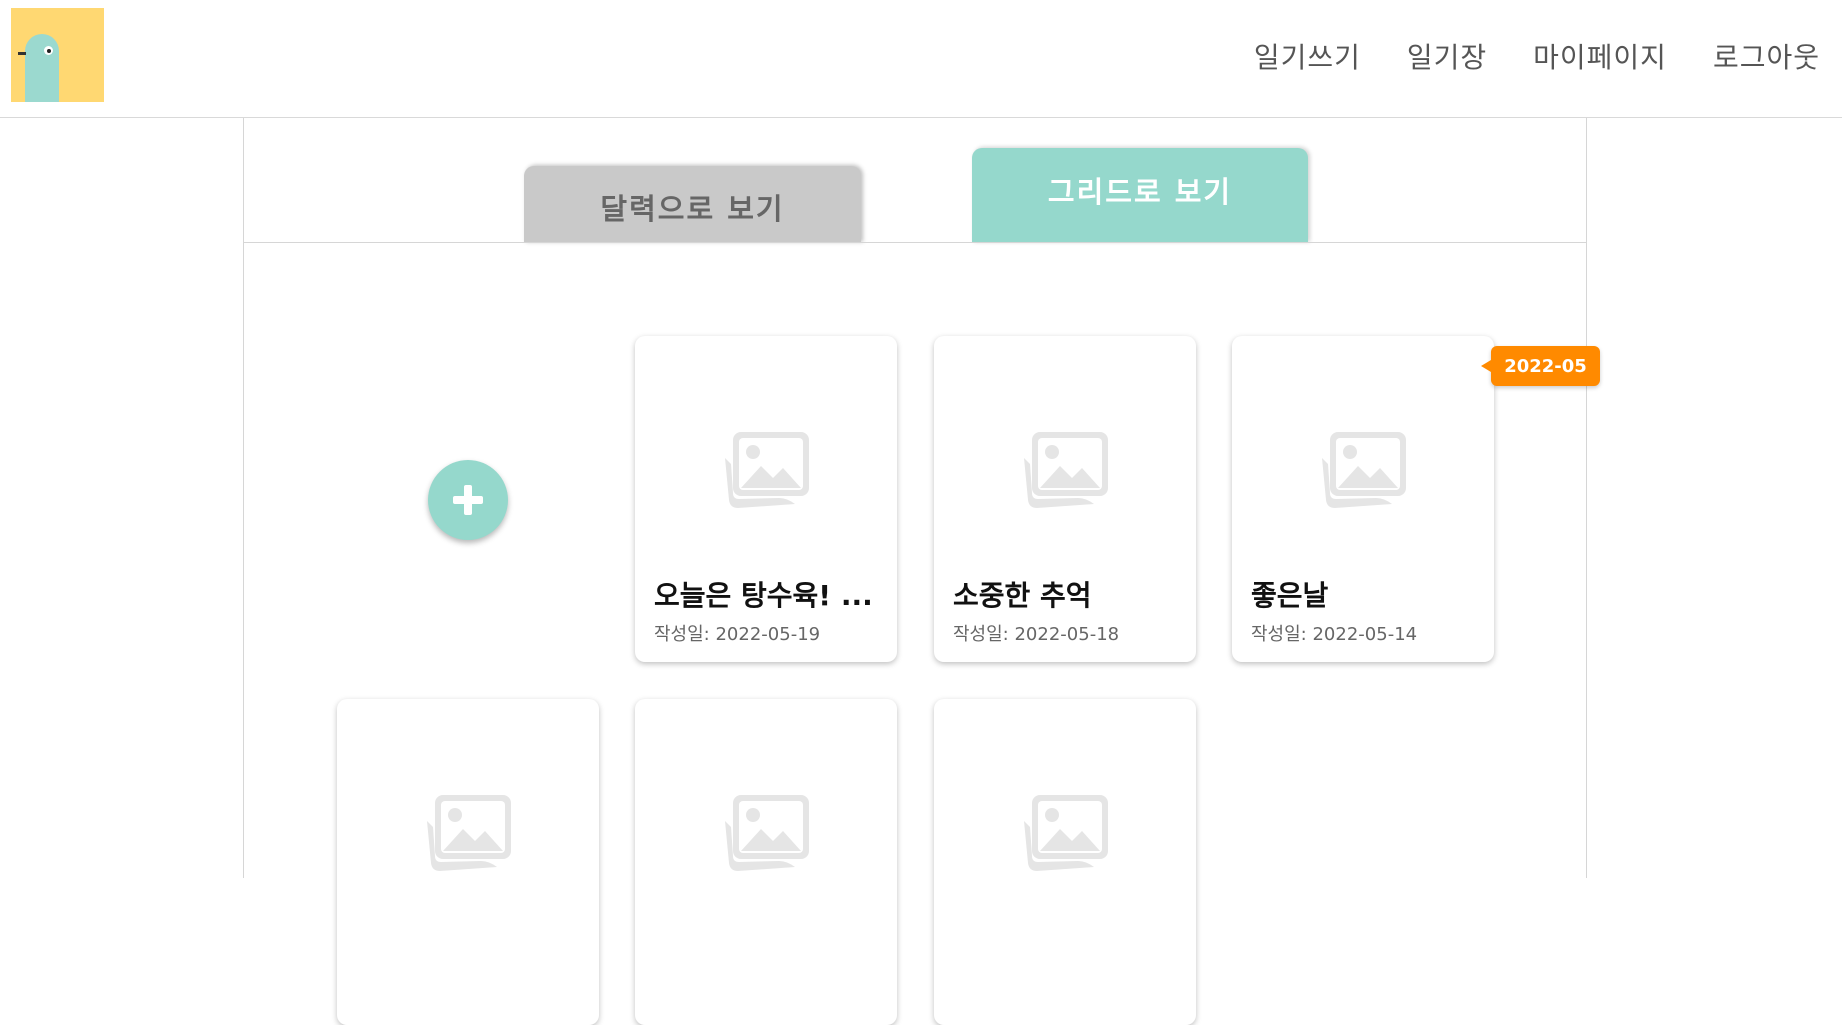 The image size is (1842, 1025). What do you see at coordinates (1067, 634) in the screenshot?
I see `card-date: 2022-05-18` at bounding box center [1067, 634].